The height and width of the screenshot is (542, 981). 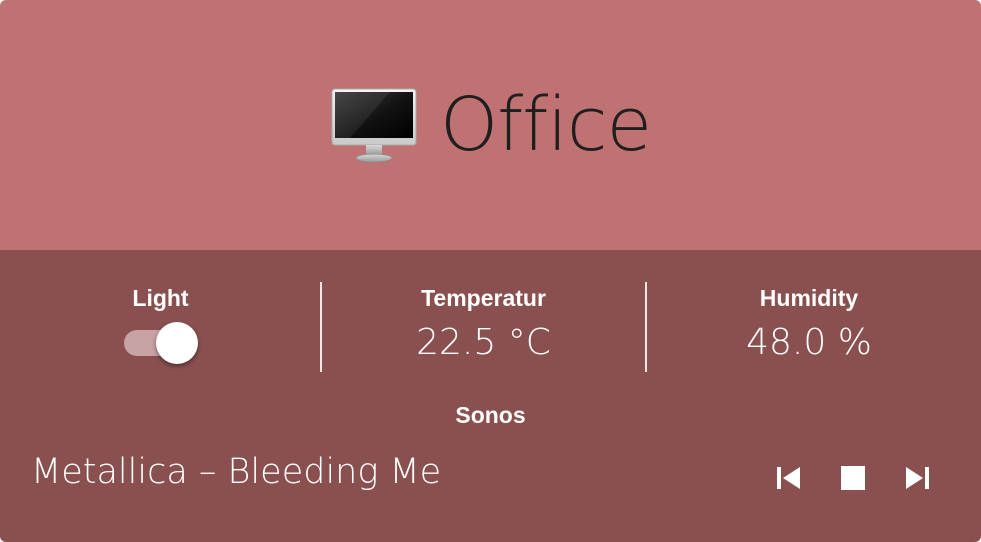 What do you see at coordinates (809, 343) in the screenshot?
I see `humidity-value: 48.0 %` at bounding box center [809, 343].